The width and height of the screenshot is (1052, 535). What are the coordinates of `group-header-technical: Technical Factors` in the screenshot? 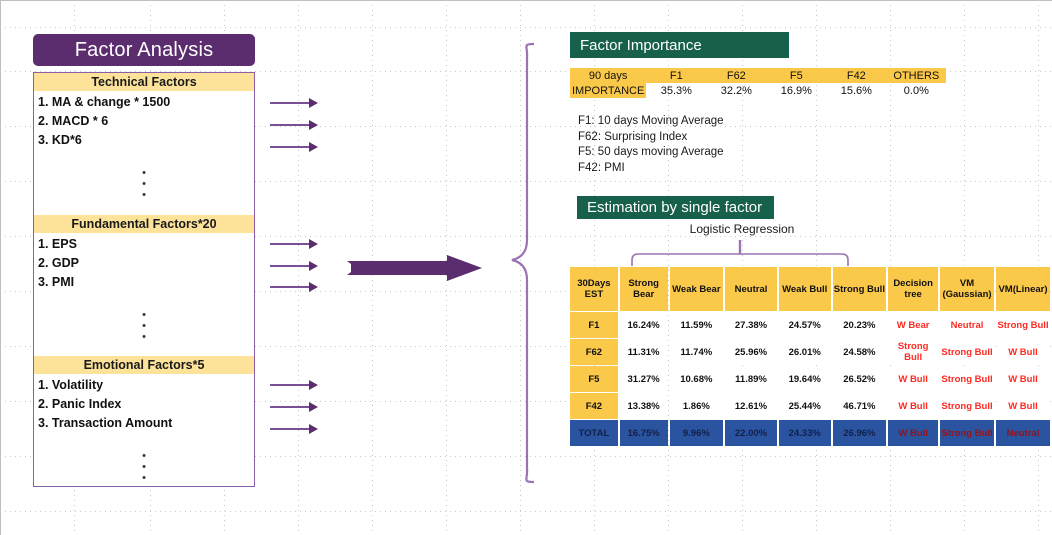 It's located at (144, 82).